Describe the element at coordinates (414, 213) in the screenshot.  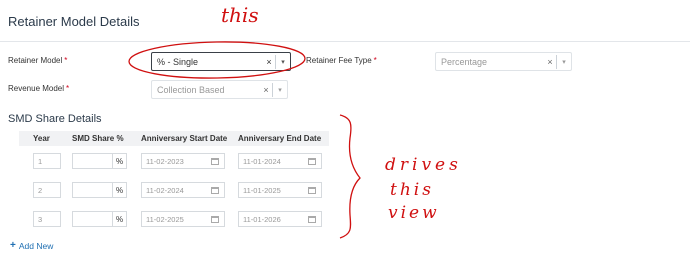
I see `annotation-view: view` at that location.